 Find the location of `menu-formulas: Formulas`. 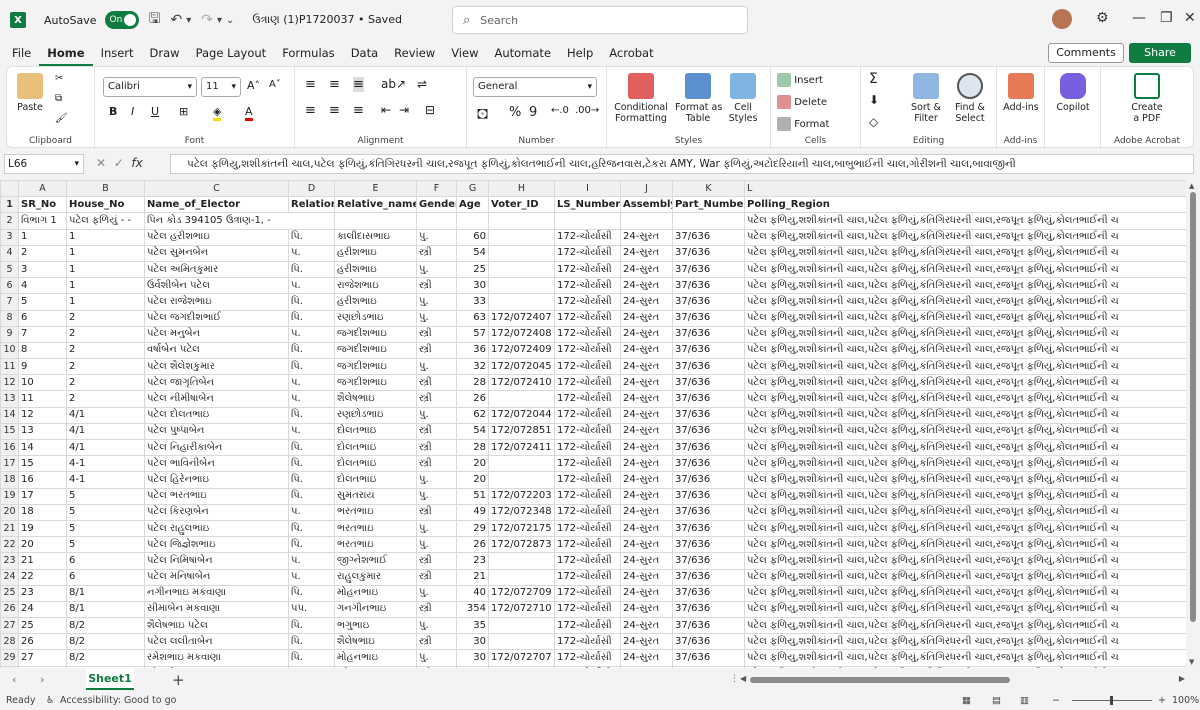

menu-formulas: Formulas is located at coordinates (308, 53).